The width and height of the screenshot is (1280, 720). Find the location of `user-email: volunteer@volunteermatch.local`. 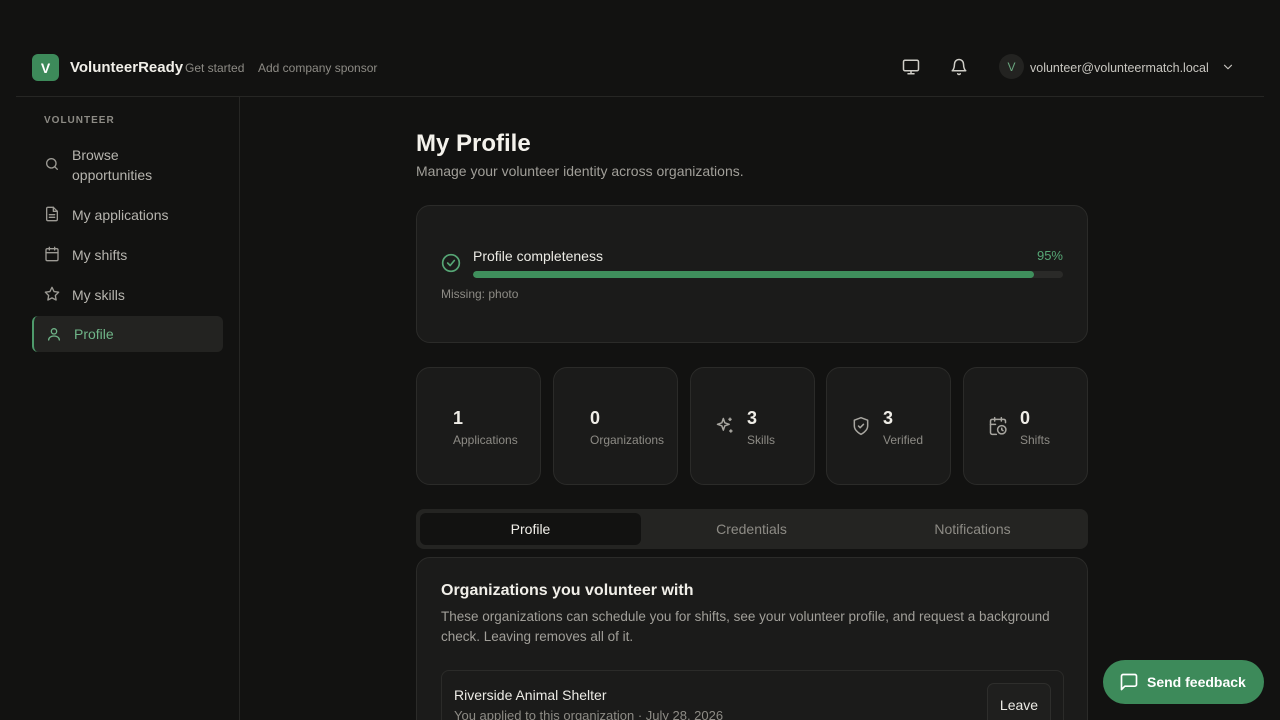

user-email: volunteer@volunteermatch.local is located at coordinates (1119, 68).